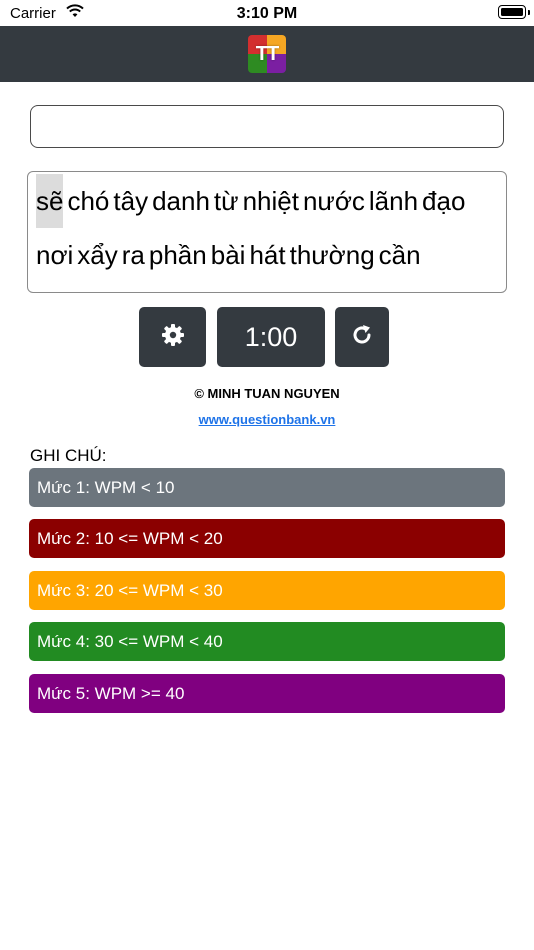 Image resolution: width=534 pixels, height=950 pixels. I want to click on refresh-icon, so click(362, 337).